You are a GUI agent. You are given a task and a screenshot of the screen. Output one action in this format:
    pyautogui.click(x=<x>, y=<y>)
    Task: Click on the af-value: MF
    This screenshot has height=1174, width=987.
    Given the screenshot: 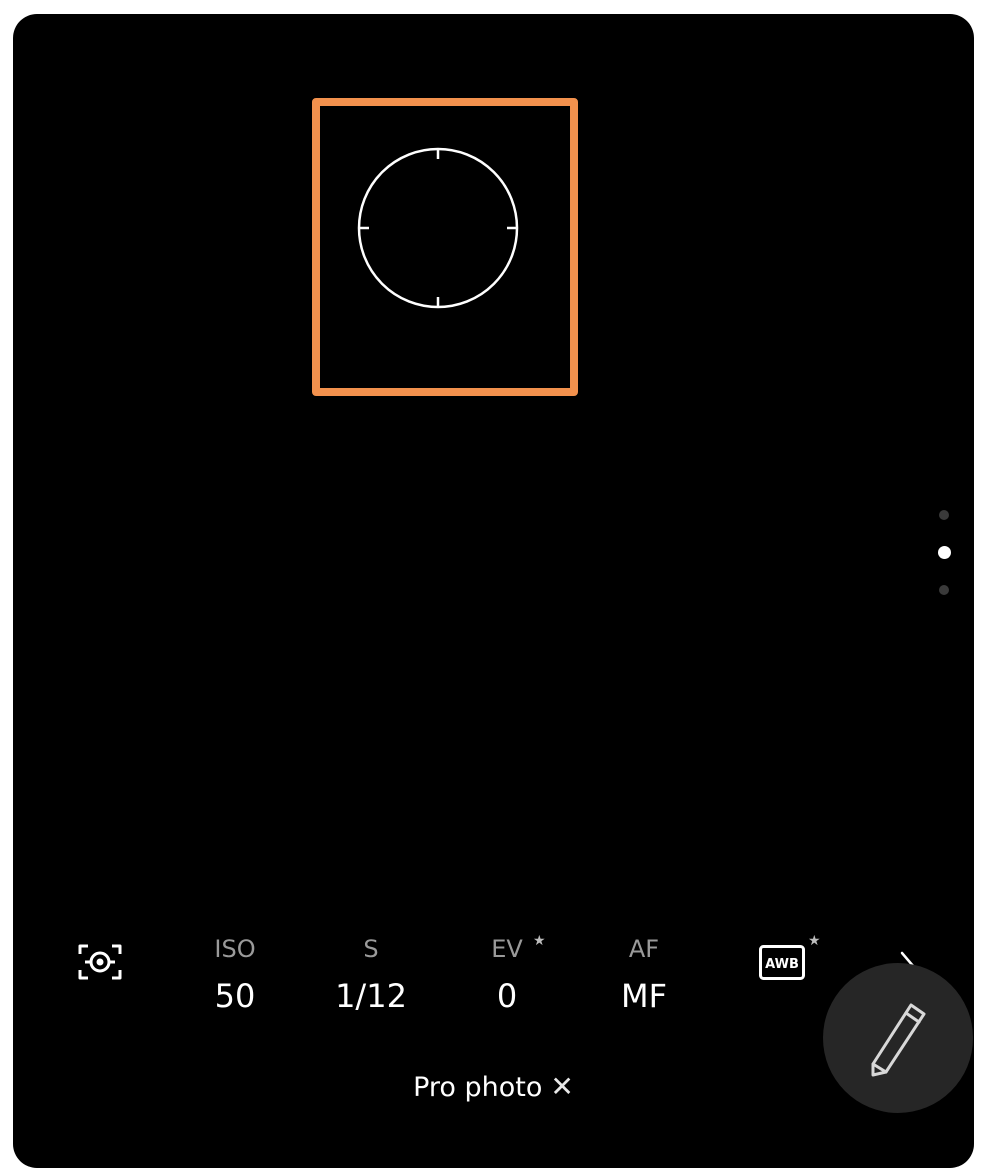 What is the action you would take?
    pyautogui.click(x=643, y=996)
    